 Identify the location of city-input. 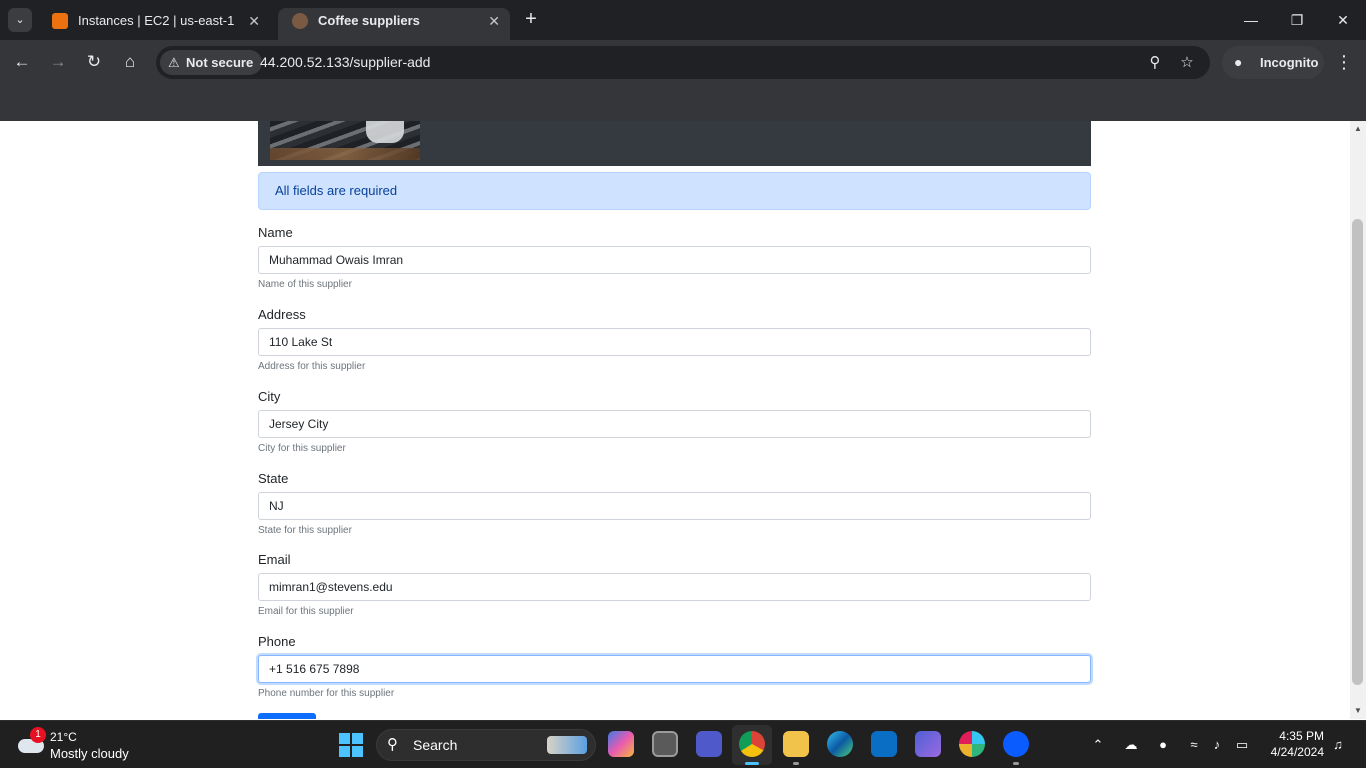
(674, 424).